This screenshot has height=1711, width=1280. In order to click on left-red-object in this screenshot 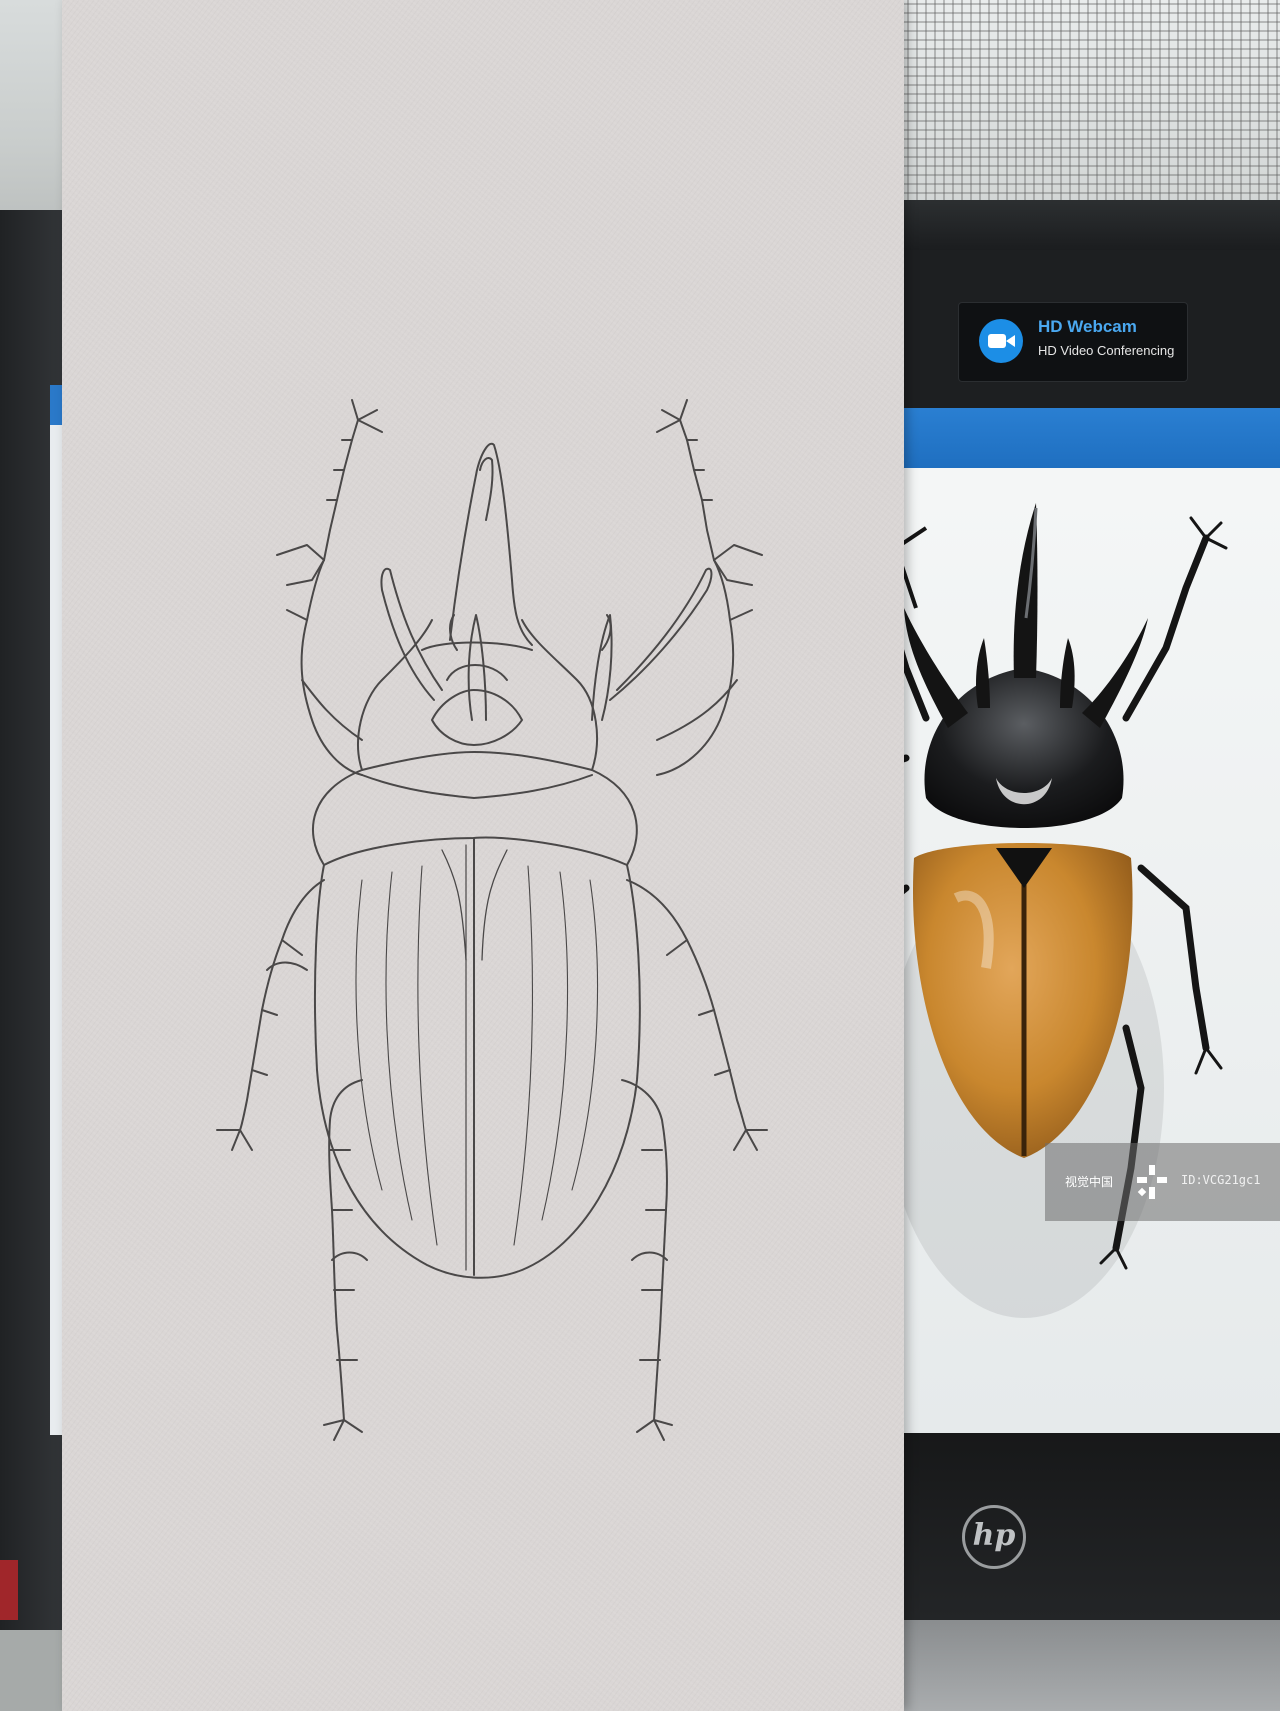, I will do `click(9, 1590)`.